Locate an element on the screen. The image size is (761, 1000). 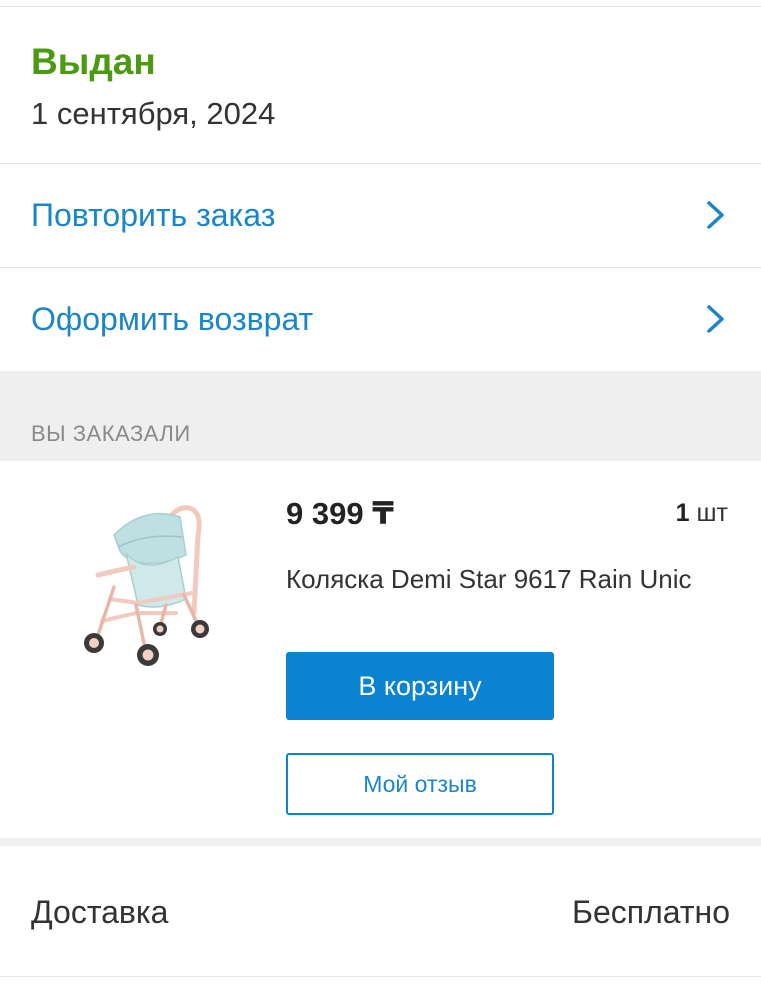
order-date: 1 сентября, 2024 is located at coordinates (153, 113).